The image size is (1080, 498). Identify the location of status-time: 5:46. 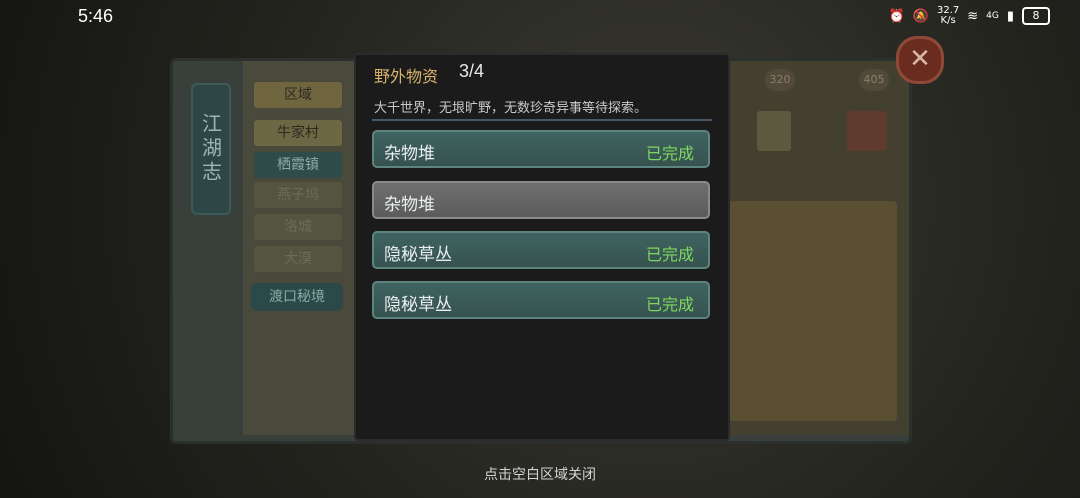
(96, 16).